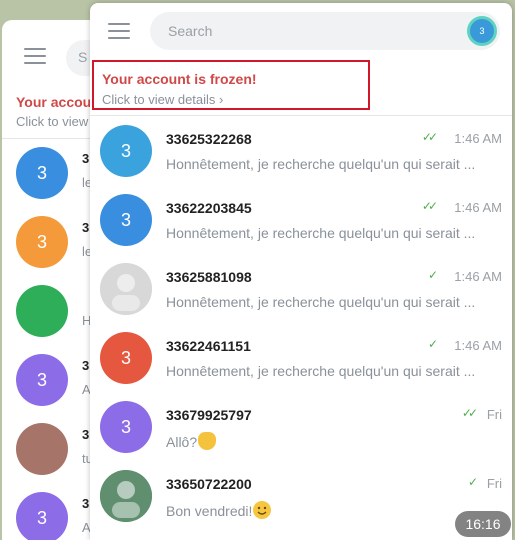 This screenshot has height=540, width=515. What do you see at coordinates (482, 31) in the screenshot?
I see `status-badge-icon: 3` at bounding box center [482, 31].